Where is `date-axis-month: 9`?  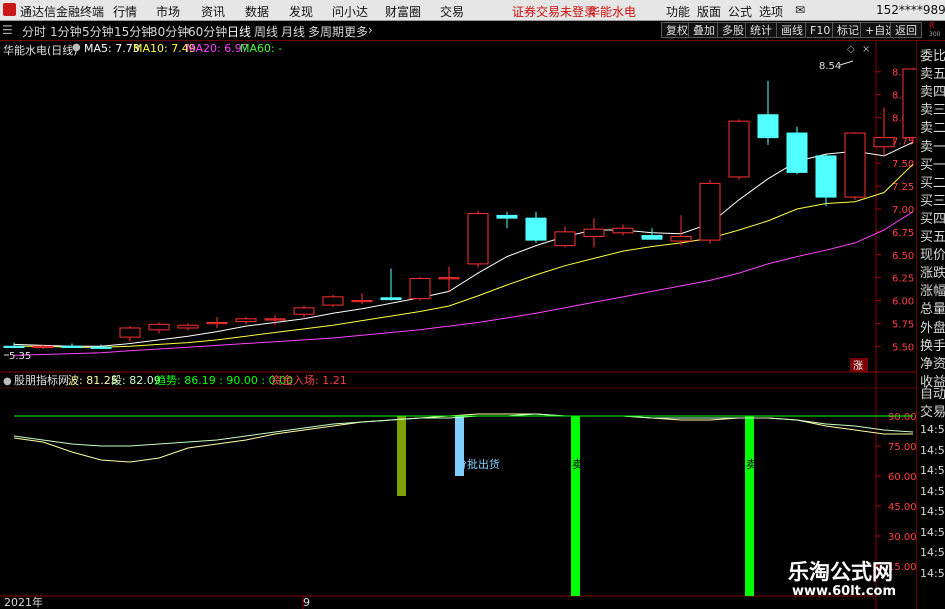 date-axis-month: 9 is located at coordinates (306, 602).